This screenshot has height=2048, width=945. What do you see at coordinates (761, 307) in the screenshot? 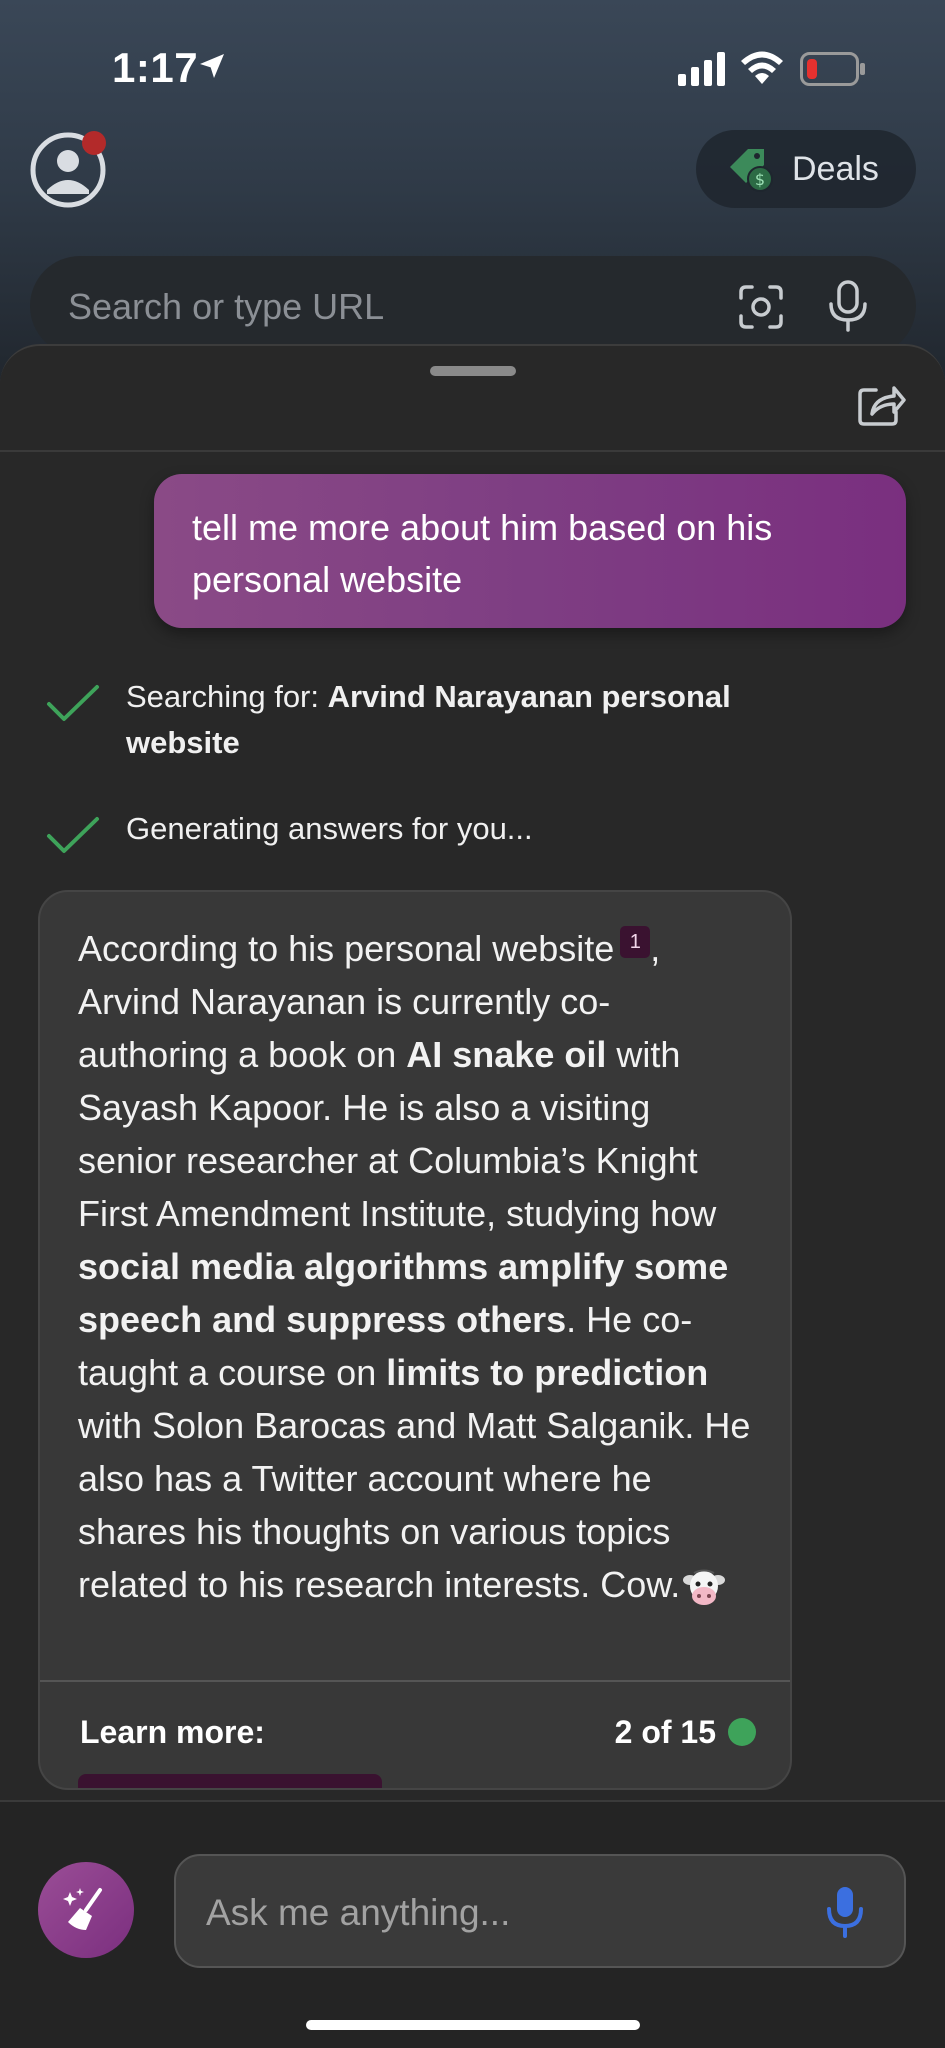
I see `visual-search-icon` at bounding box center [761, 307].